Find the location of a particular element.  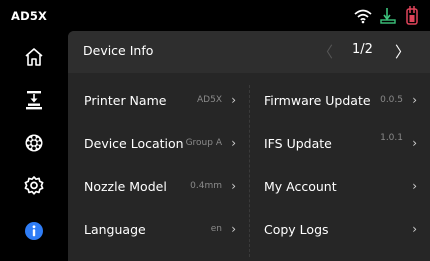

home-icon is located at coordinates (34, 57).